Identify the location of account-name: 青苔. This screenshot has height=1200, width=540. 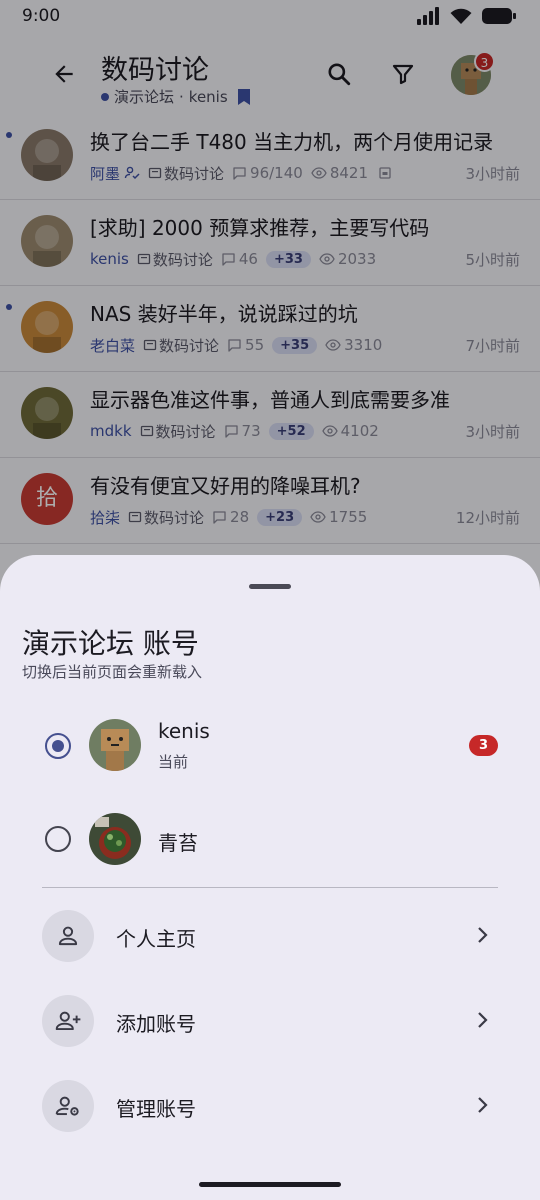
(178, 843).